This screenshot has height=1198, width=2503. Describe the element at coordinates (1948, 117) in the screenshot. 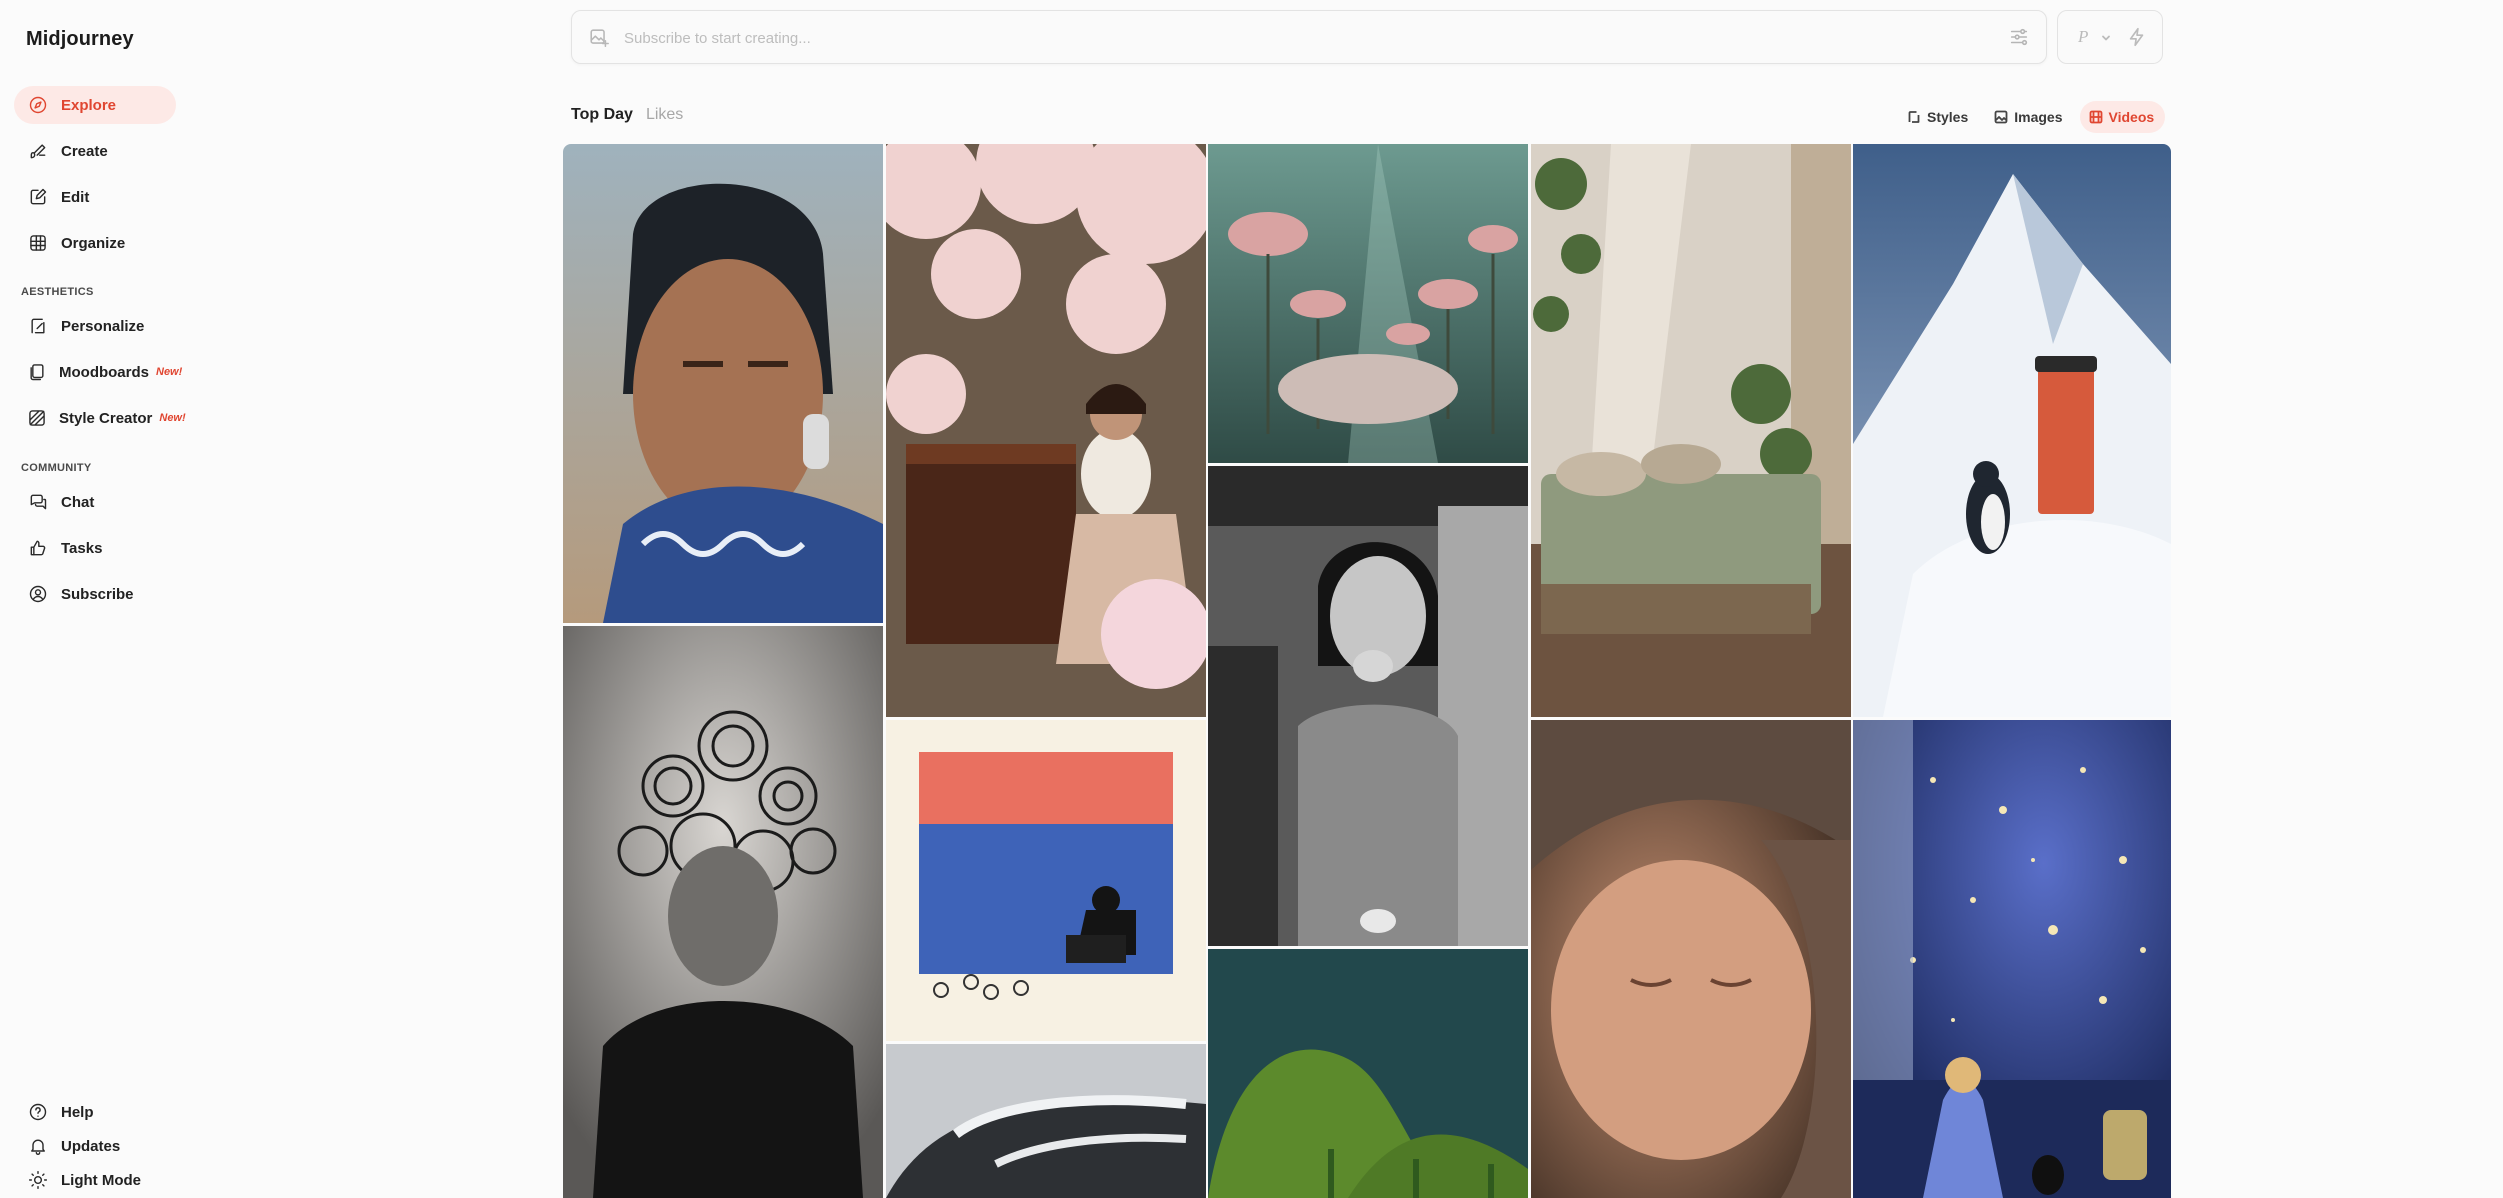

I see `filter-label: Styles` at that location.